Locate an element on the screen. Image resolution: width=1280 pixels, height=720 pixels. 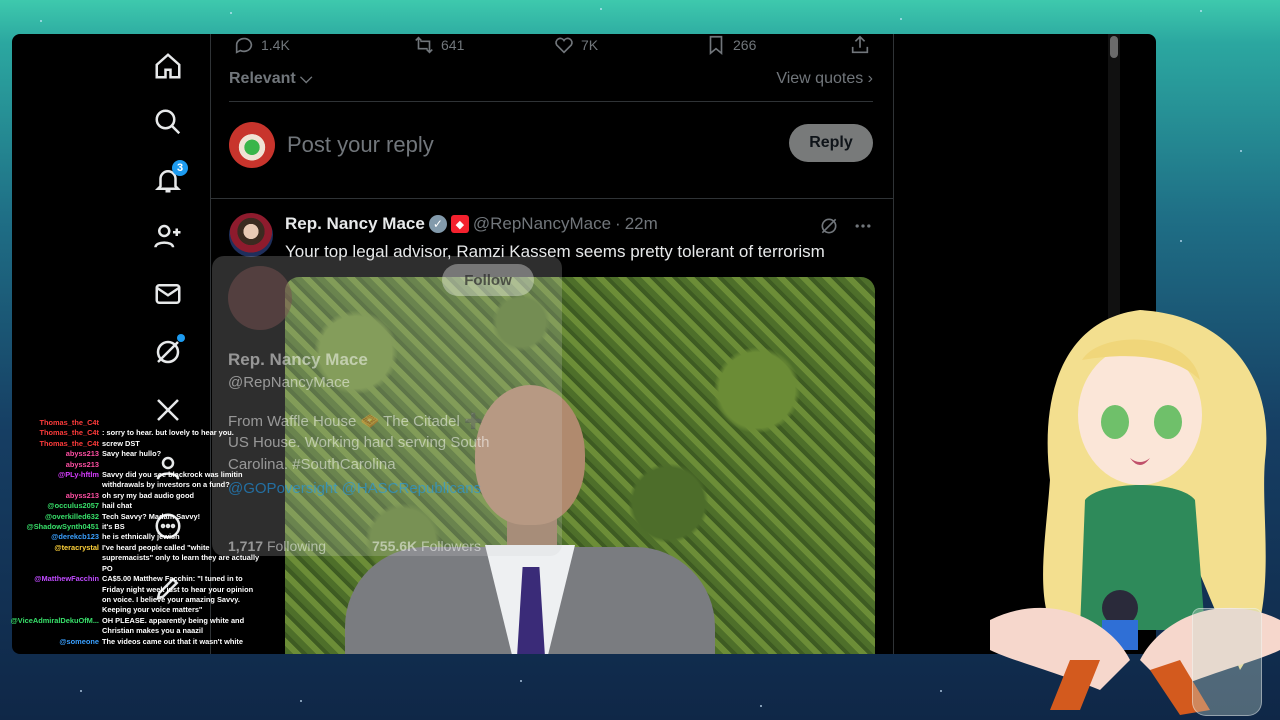
chat-username: @overkilled632 is located at coordinates (71, 516).